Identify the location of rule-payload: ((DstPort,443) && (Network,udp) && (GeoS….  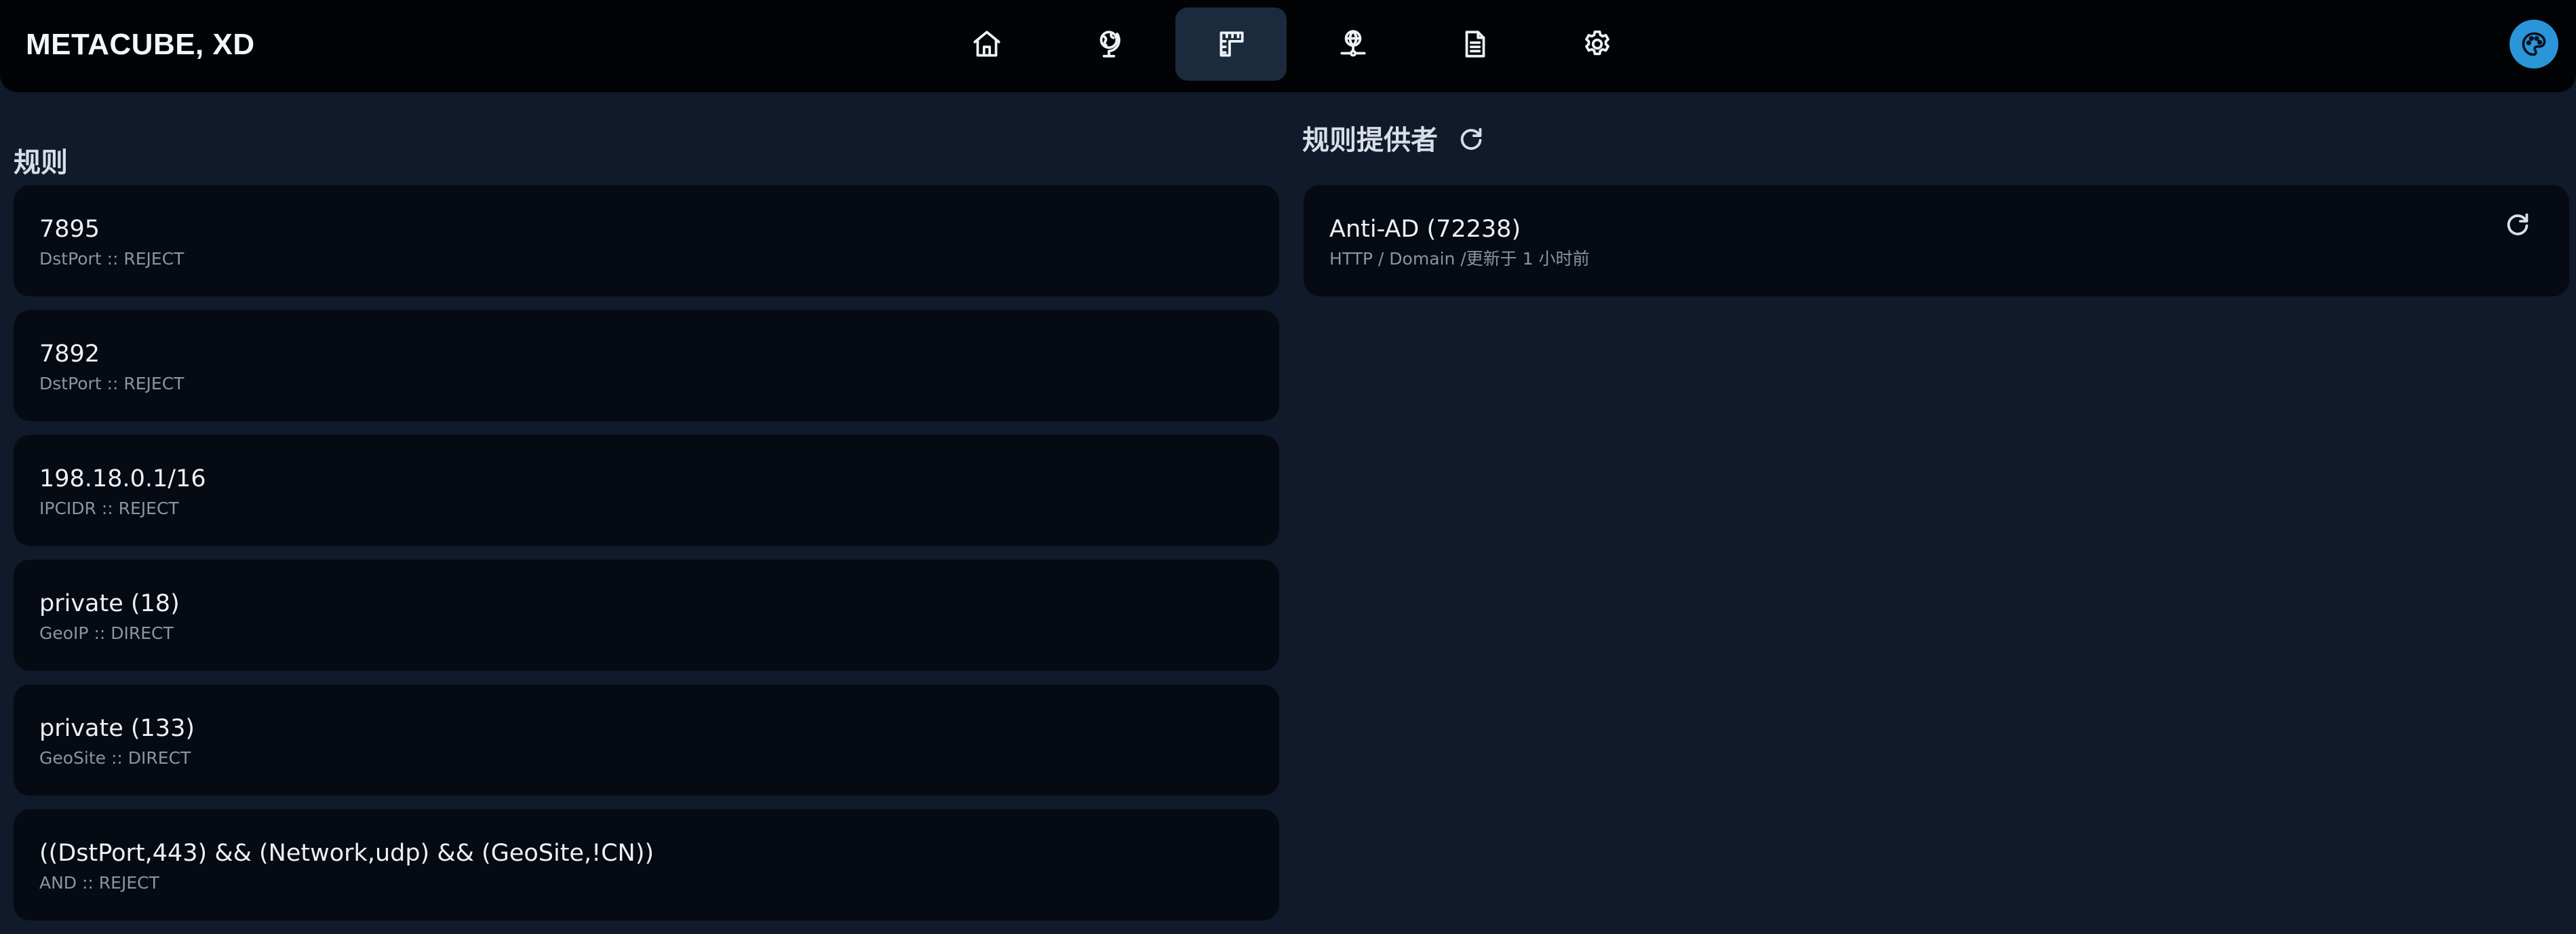
(347, 854).